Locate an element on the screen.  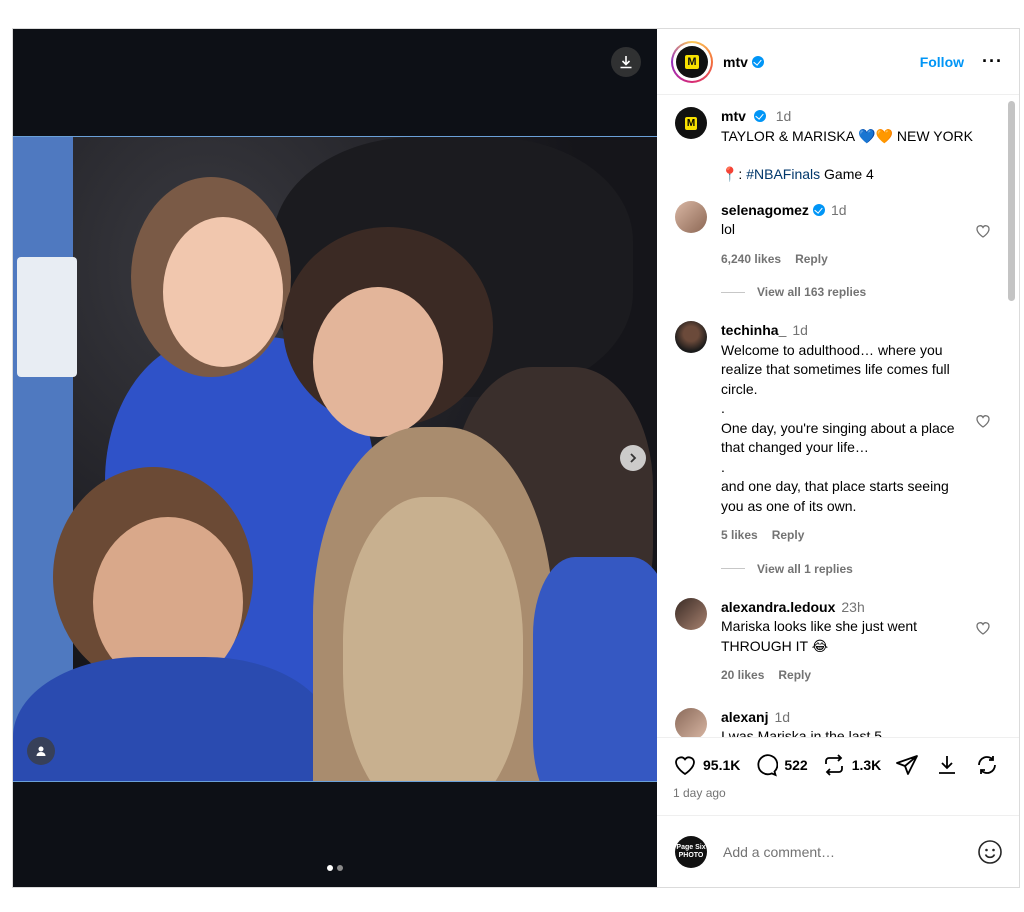
caption-time: 1d is located at coordinates (783, 116).